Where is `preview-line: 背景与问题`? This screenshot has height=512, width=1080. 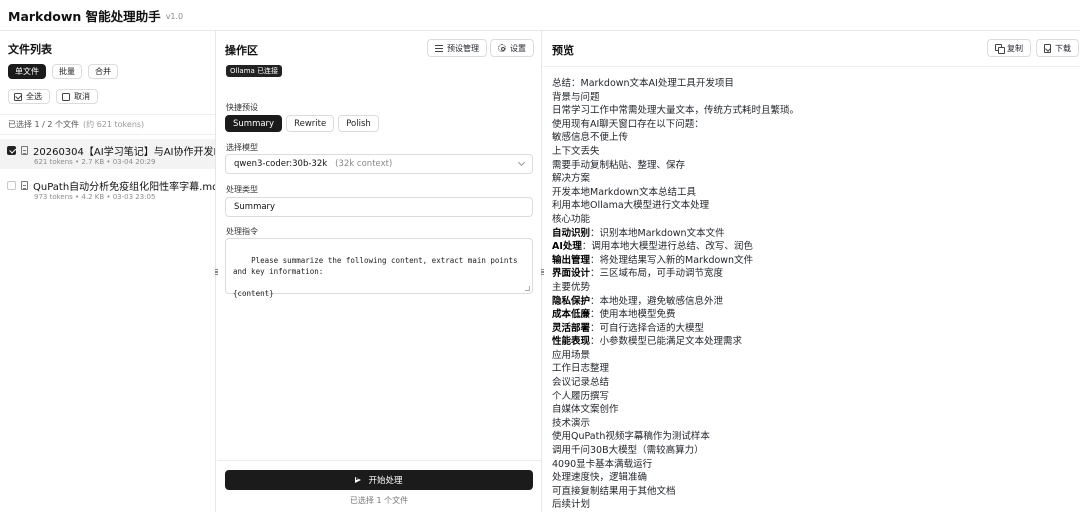 preview-line: 背景与问题 is located at coordinates (812, 98).